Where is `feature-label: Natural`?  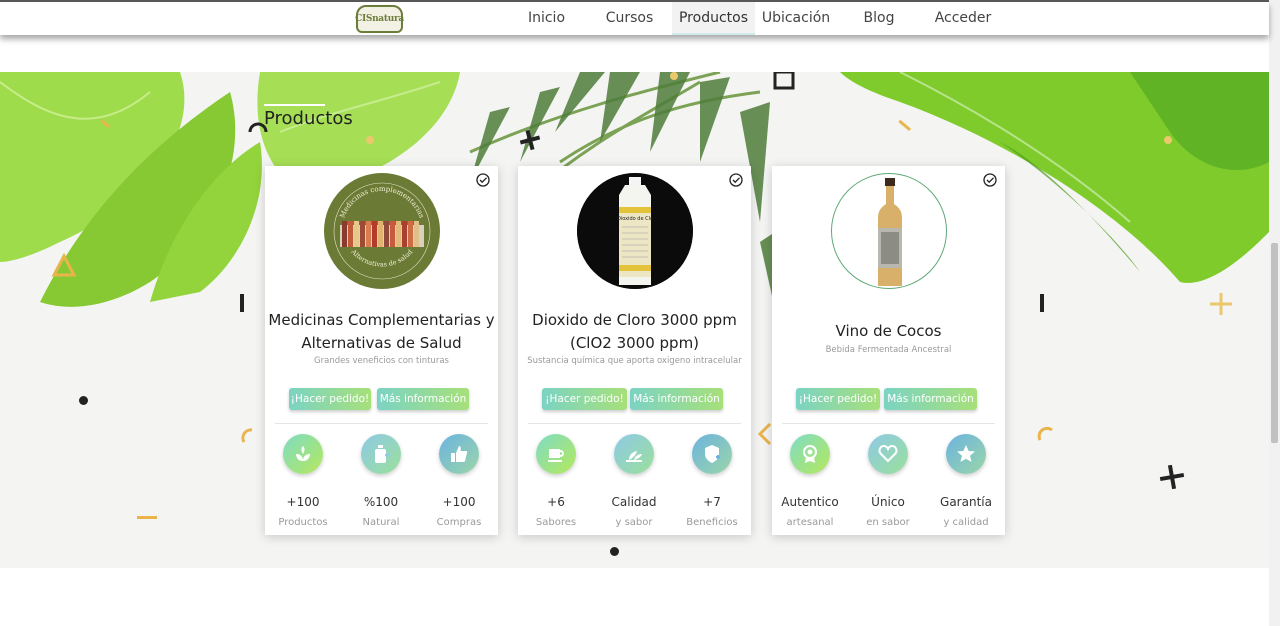
feature-label: Natural is located at coordinates (381, 522).